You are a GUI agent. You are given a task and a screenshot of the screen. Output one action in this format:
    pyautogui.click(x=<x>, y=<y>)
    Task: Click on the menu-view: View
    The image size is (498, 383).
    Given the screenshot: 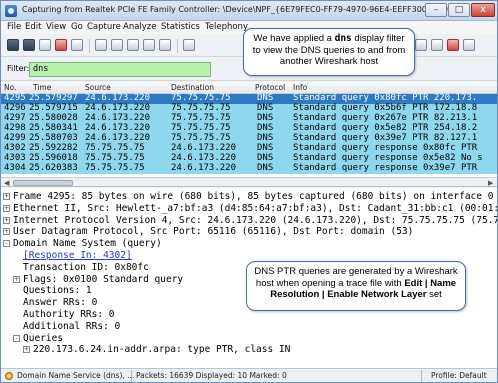 What is the action you would take?
    pyautogui.click(x=56, y=27)
    